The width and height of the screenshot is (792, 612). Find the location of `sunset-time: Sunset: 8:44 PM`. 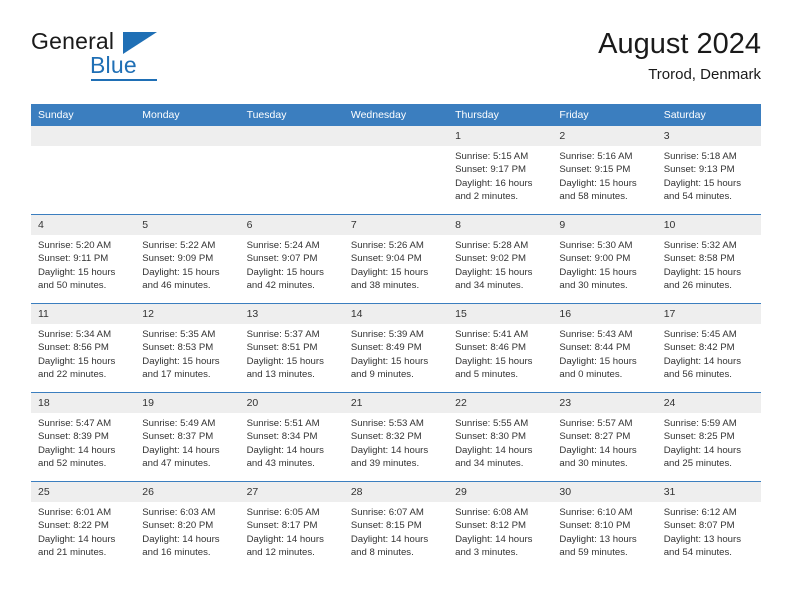

sunset-time: Sunset: 8:44 PM is located at coordinates (595, 348).